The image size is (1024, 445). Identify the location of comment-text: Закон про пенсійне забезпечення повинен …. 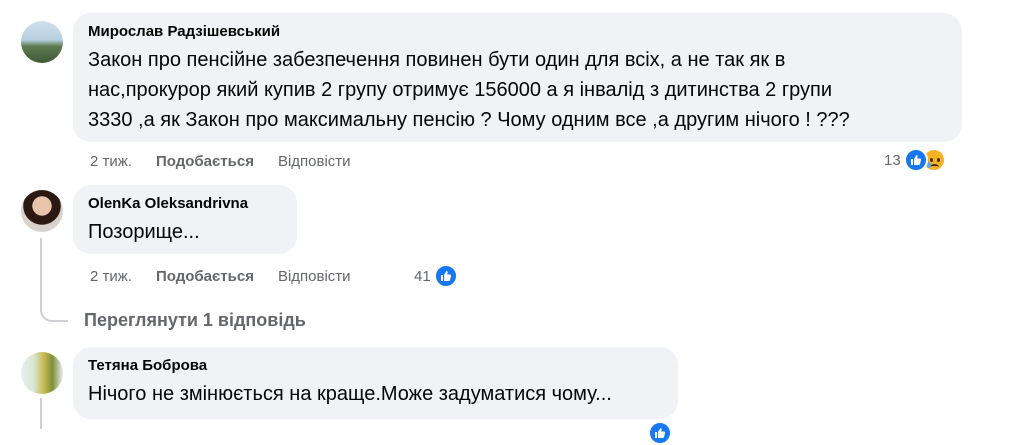
(469, 90).